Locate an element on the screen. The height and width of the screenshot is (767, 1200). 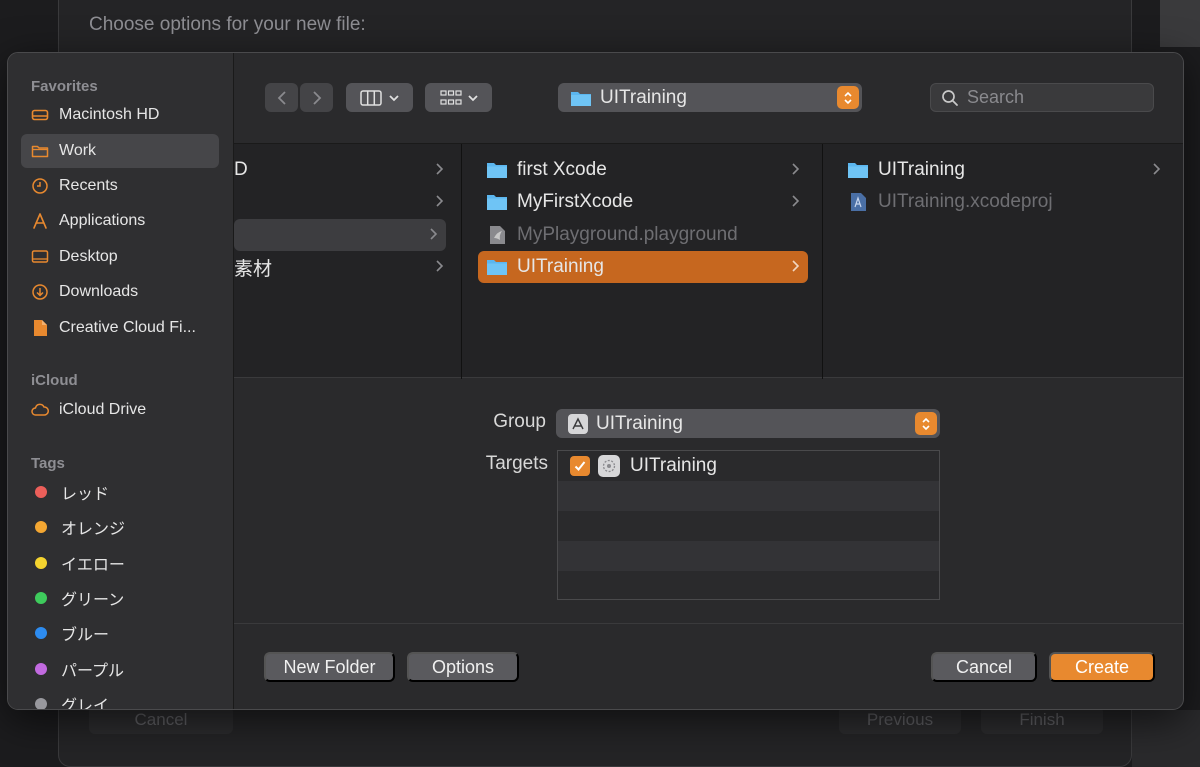
location-popup: UITraining is located at coordinates (710, 97).